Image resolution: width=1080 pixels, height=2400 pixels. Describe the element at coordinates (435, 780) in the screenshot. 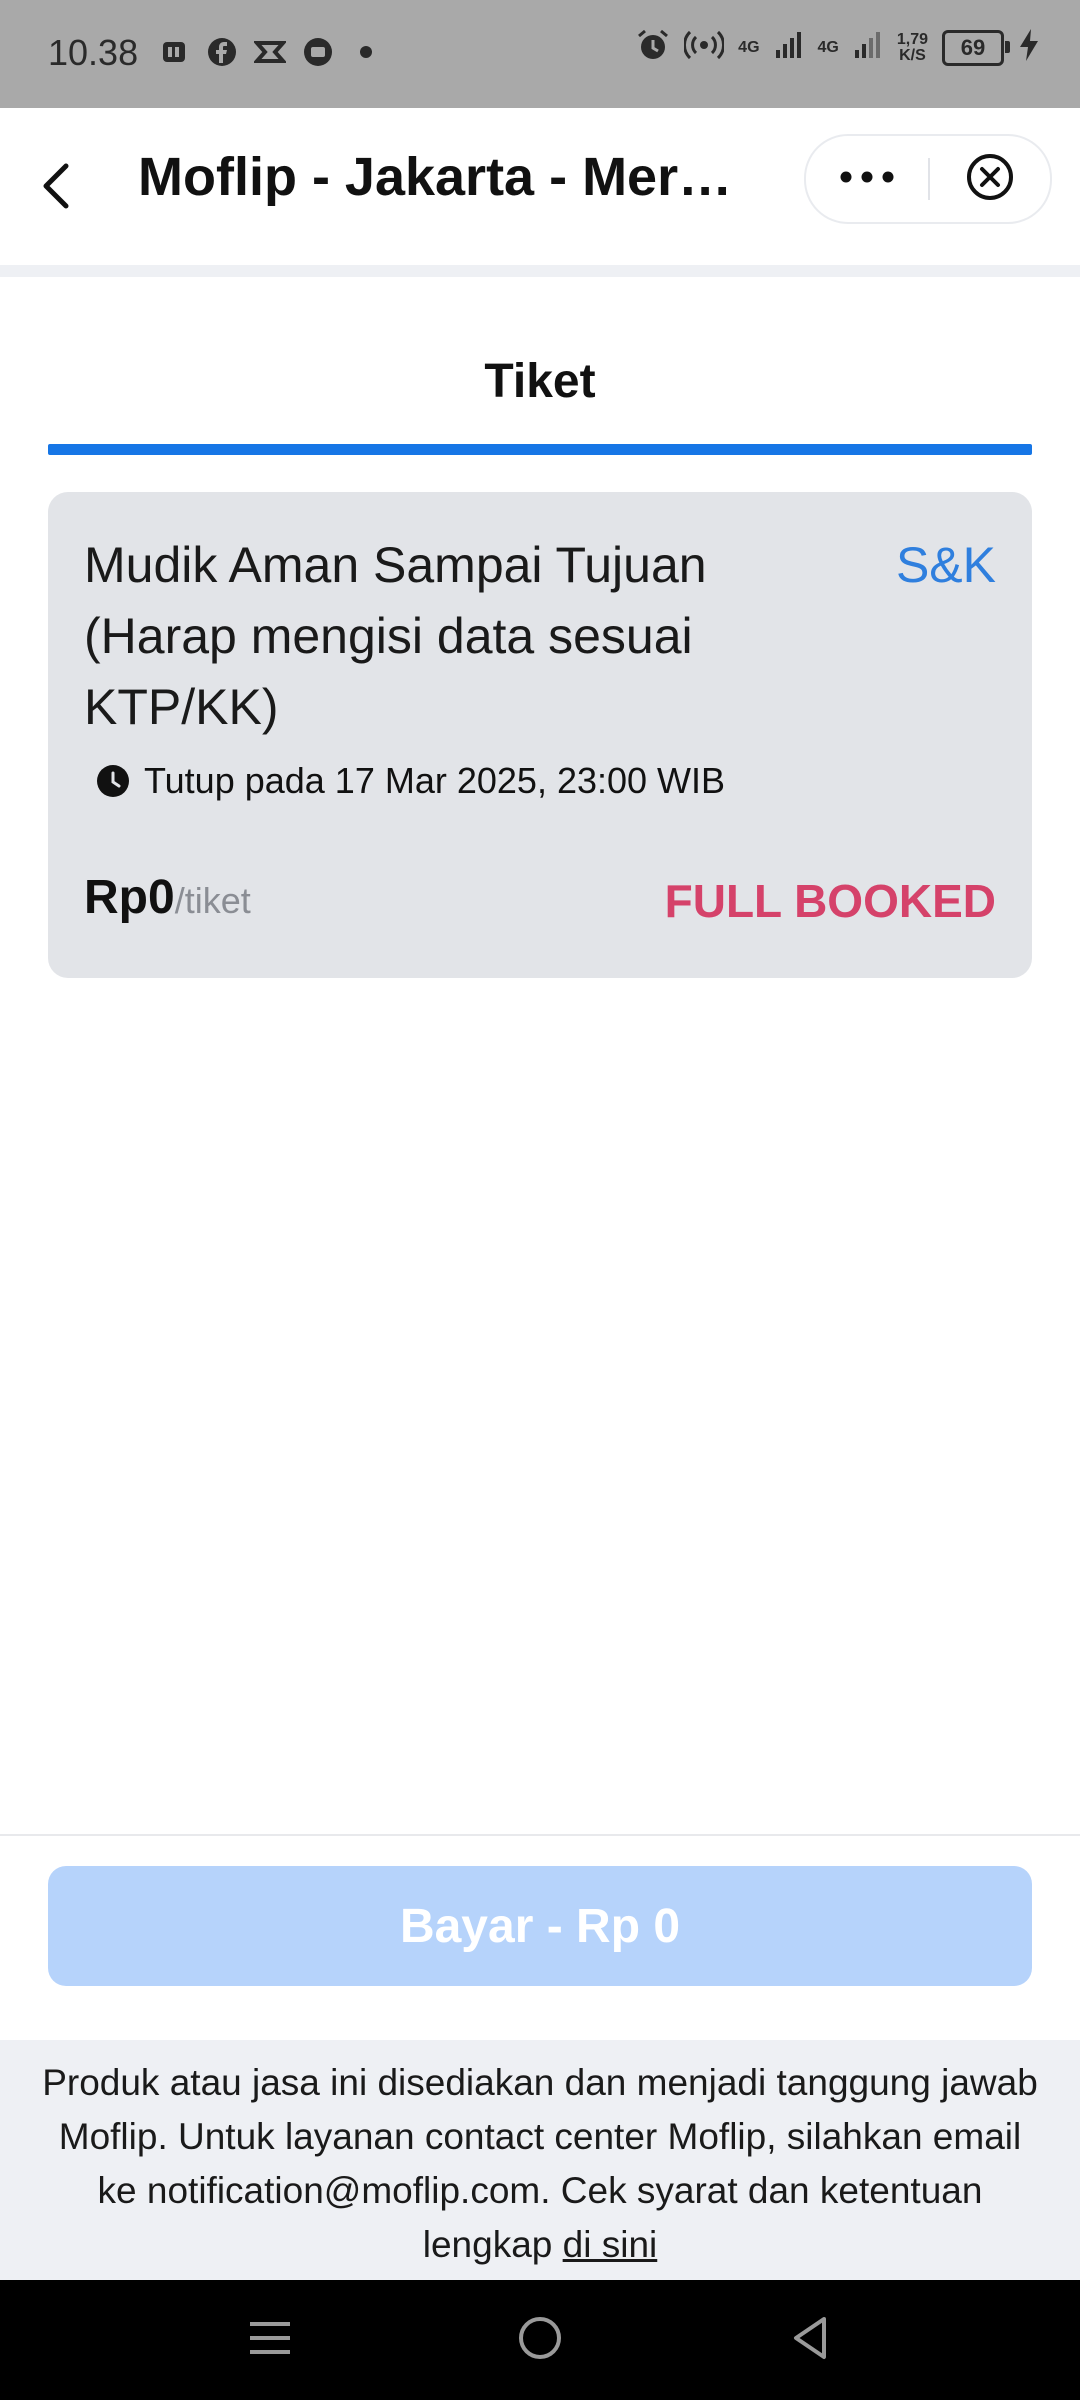

I see `ticket-close-text: Tutup pada 17 Mar 2025, 23:00 WIB` at that location.